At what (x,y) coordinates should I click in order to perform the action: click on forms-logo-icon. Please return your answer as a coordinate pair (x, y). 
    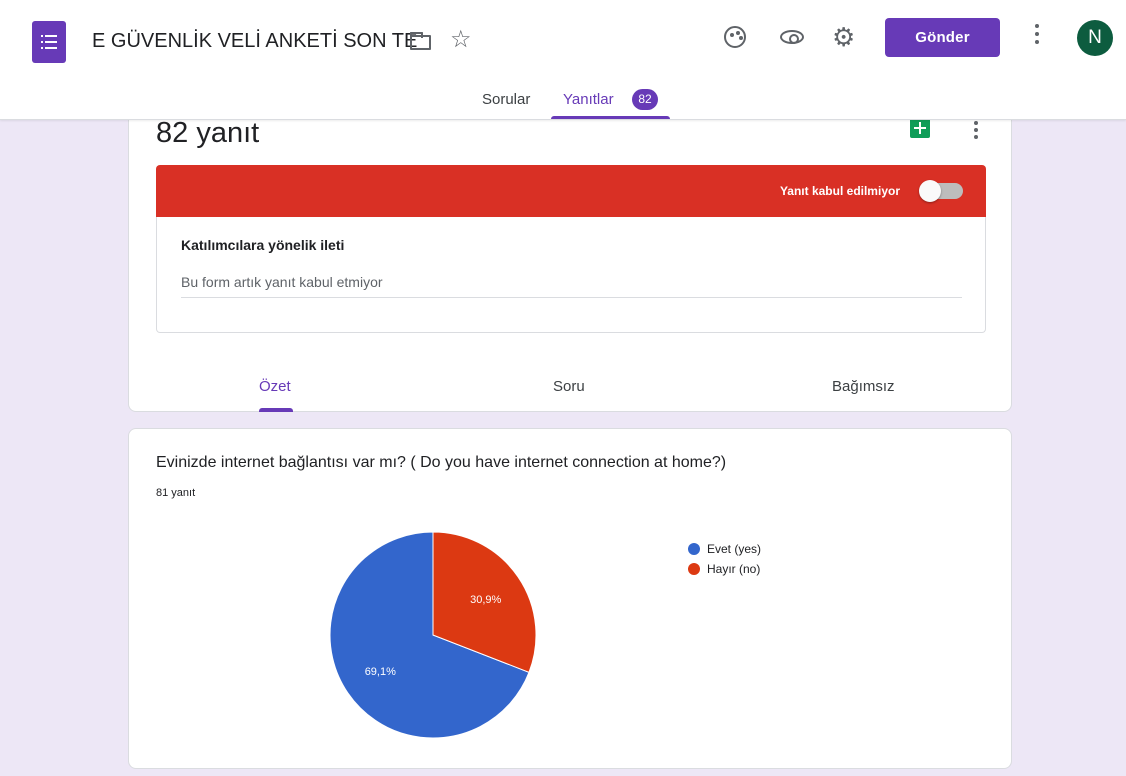
    Looking at the image, I should click on (49, 42).